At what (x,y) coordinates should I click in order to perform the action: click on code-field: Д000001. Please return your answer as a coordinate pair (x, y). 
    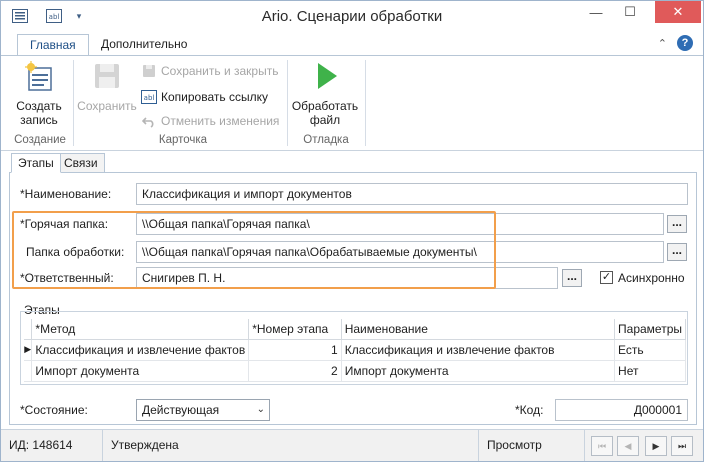
    Looking at the image, I should click on (621, 410).